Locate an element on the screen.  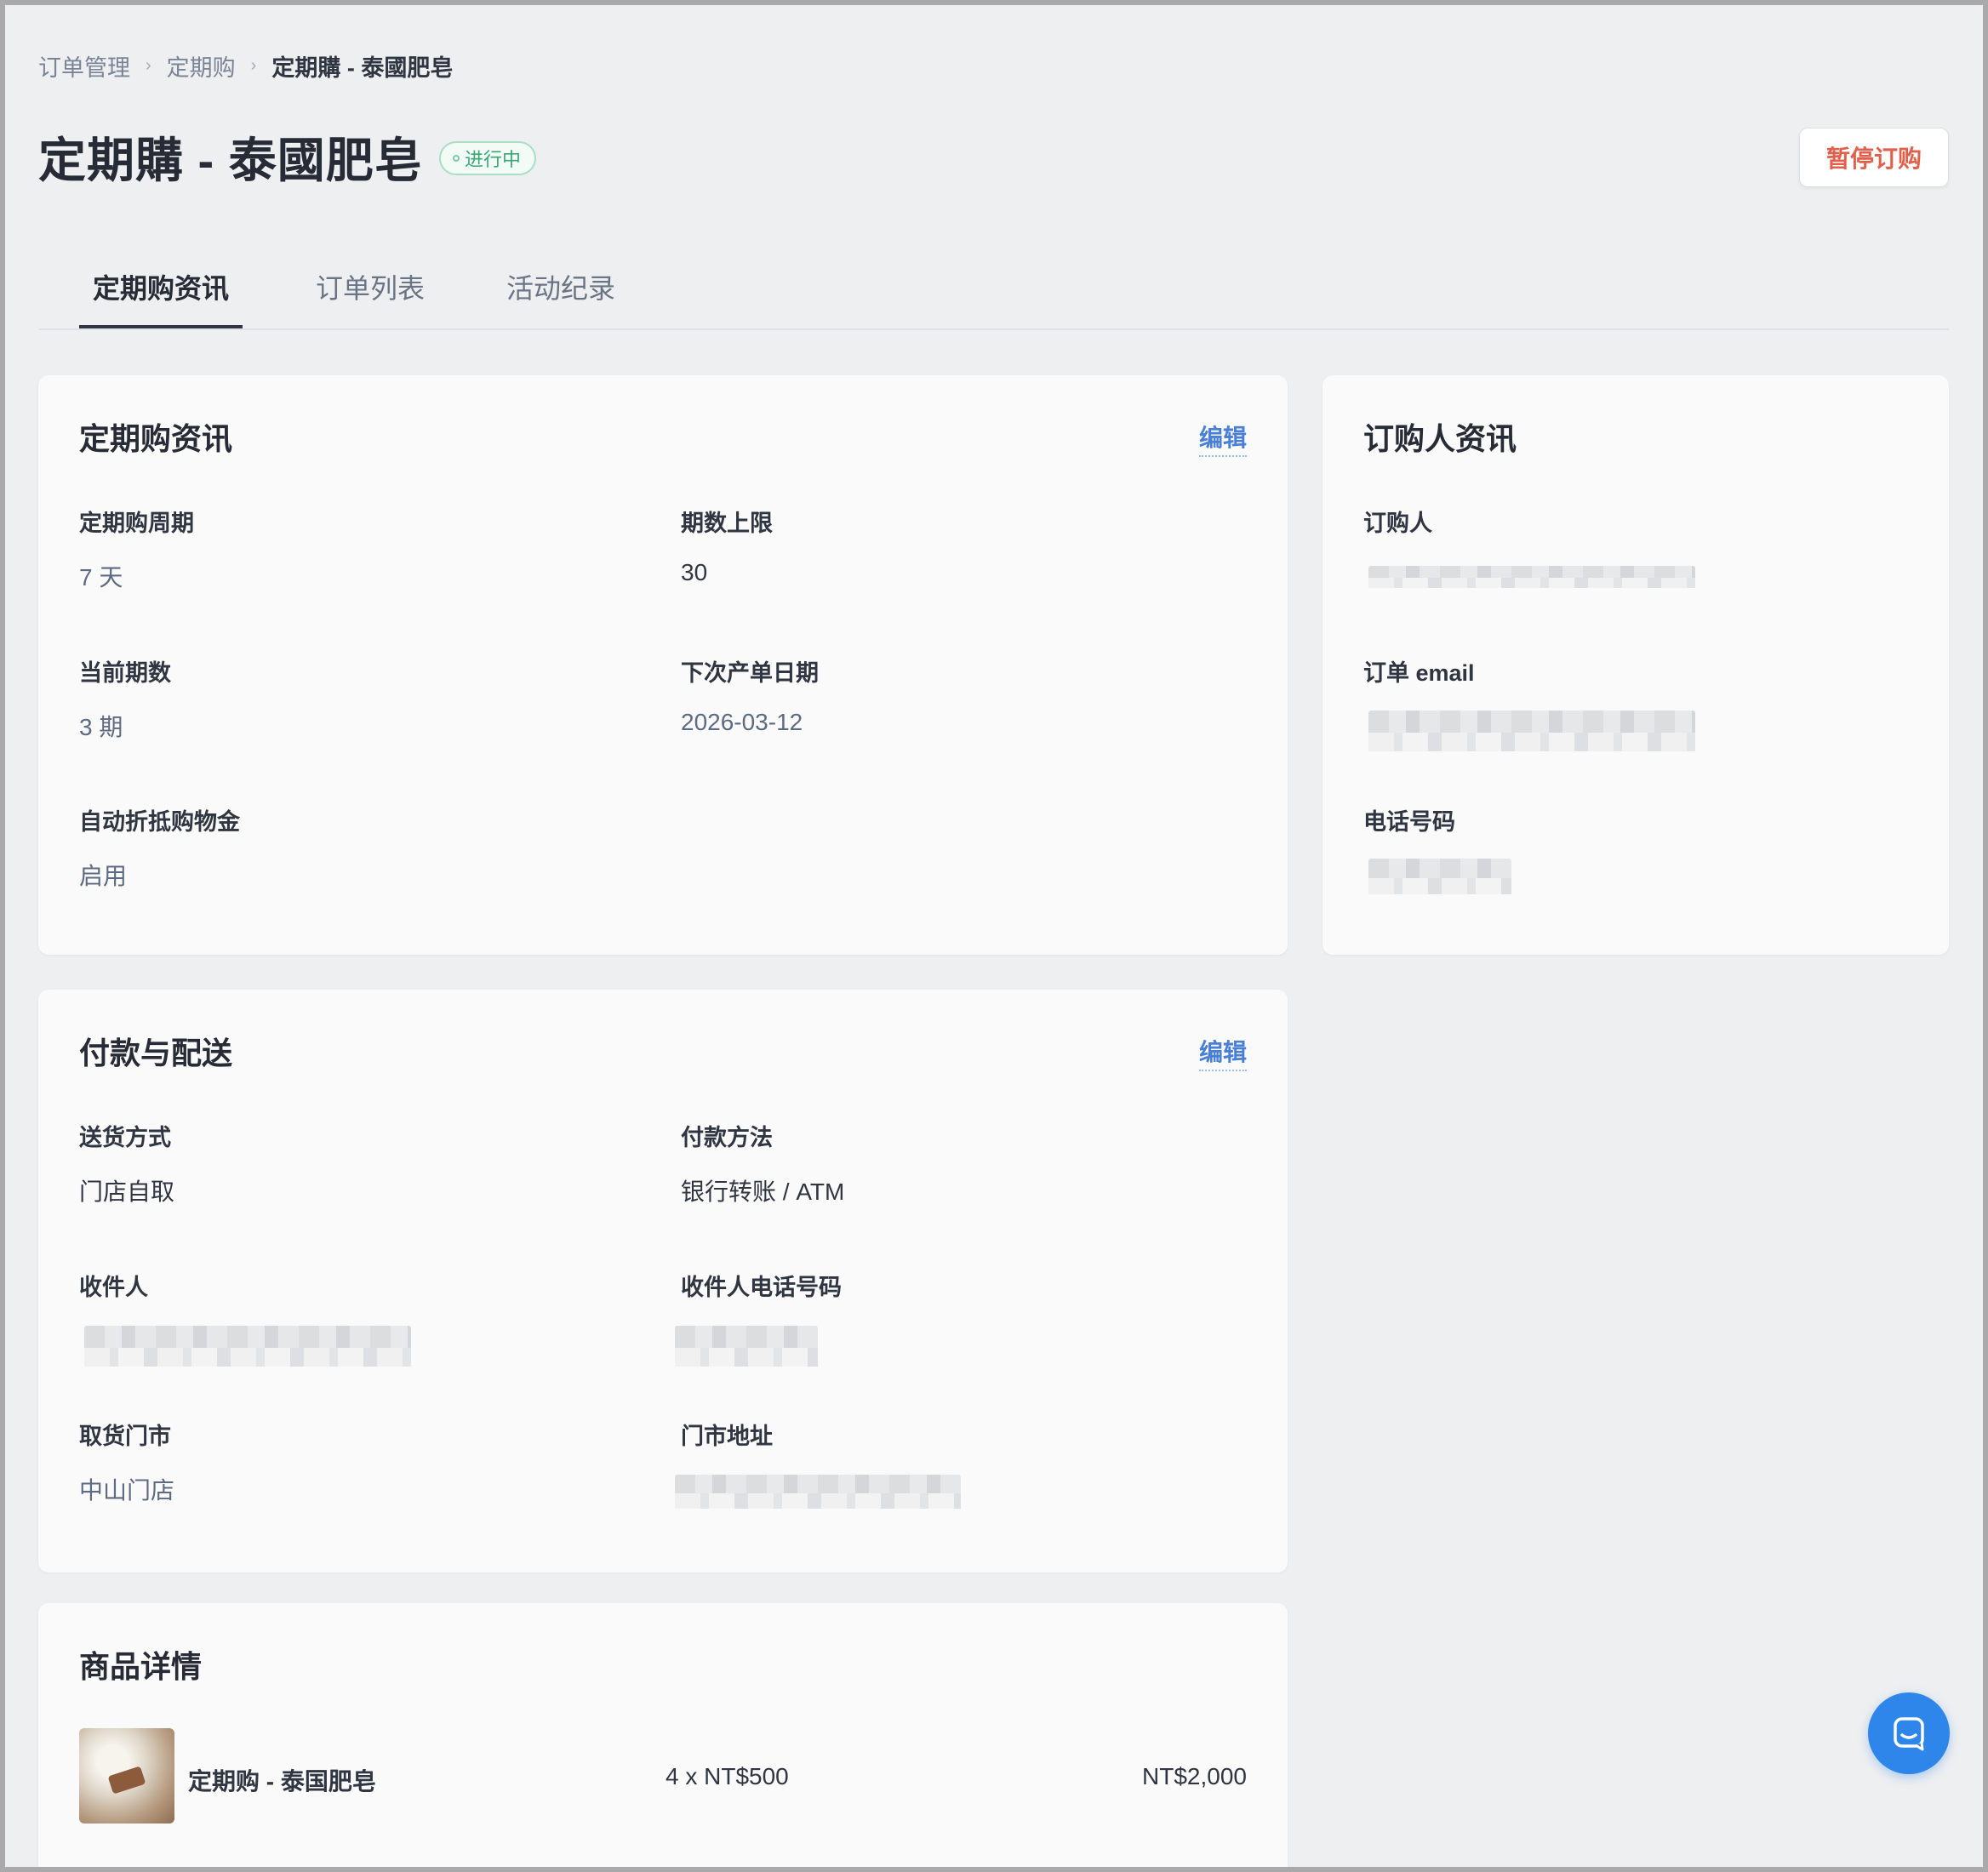
breadcrumb: 订单管理 › 定期购 › 定期購 - 泰國肥皂 is located at coordinates (245, 66).